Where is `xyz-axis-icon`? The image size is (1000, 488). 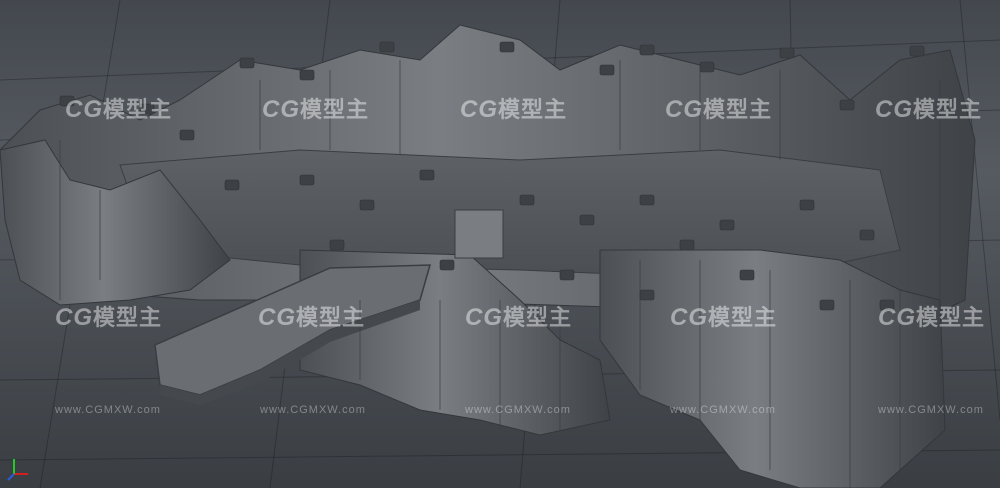 xyz-axis-icon is located at coordinates (17, 470).